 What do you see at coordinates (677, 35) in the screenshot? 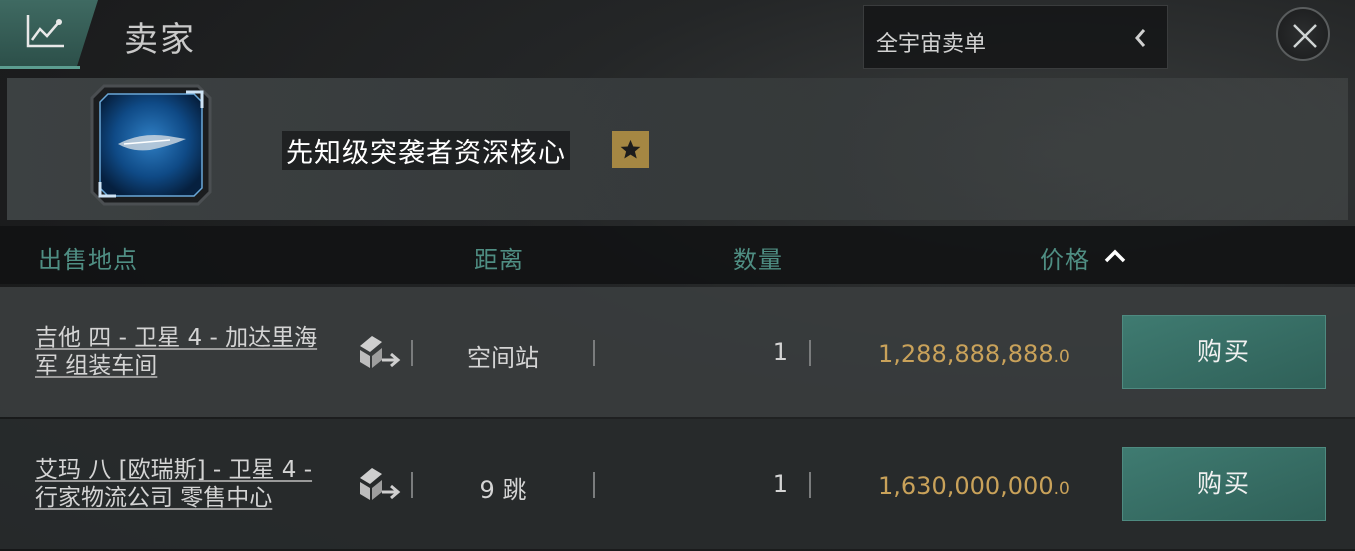
I see `header-bar: 卖家 全宇宙卖单` at bounding box center [677, 35].